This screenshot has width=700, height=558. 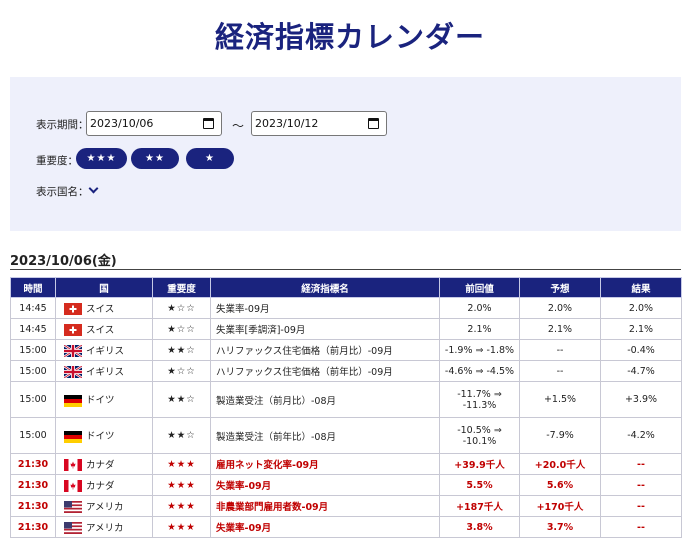 I want to click on previous-cell: -10.5% ⇒ -10.1%, so click(x=479, y=435).